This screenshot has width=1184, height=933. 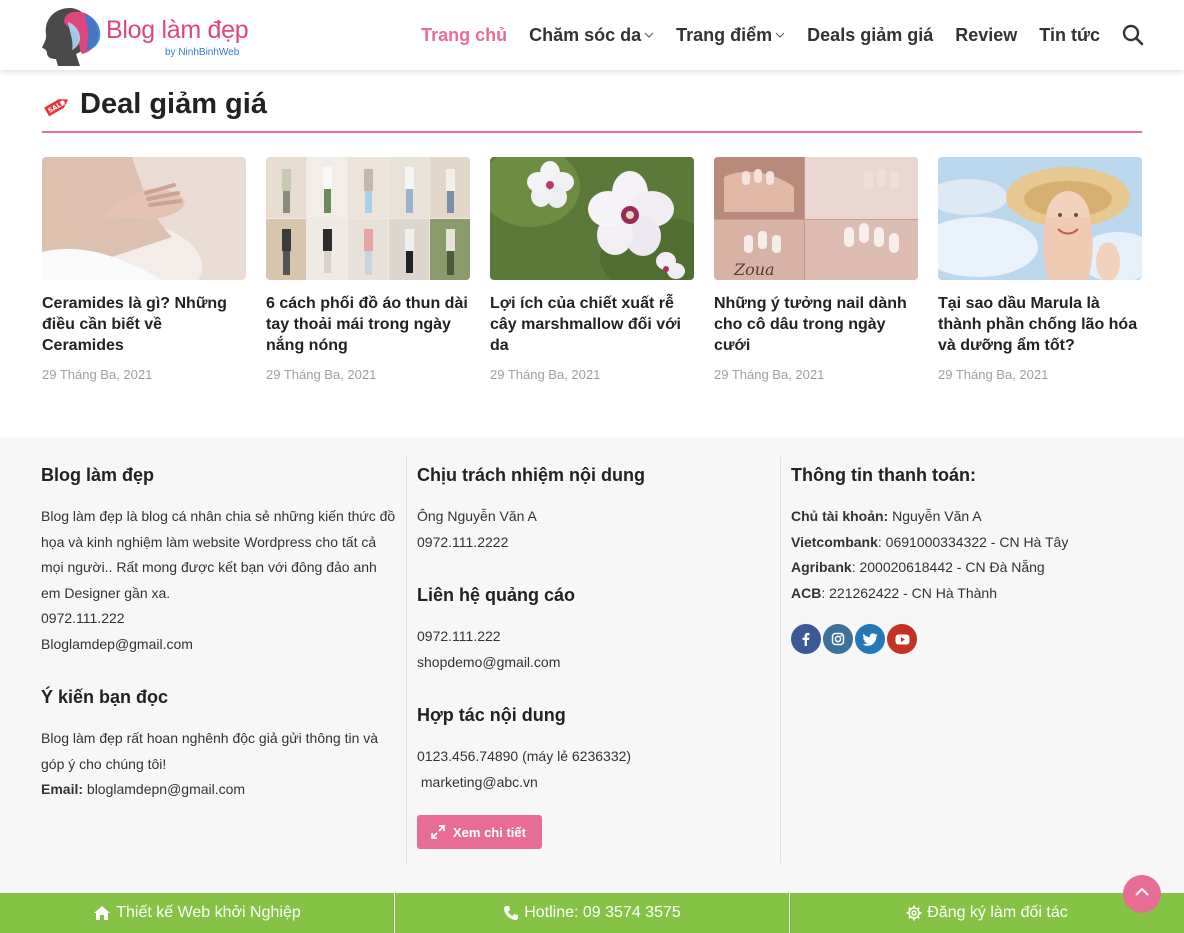 I want to click on footer-heading: Blog làm đẹp, so click(x=98, y=475).